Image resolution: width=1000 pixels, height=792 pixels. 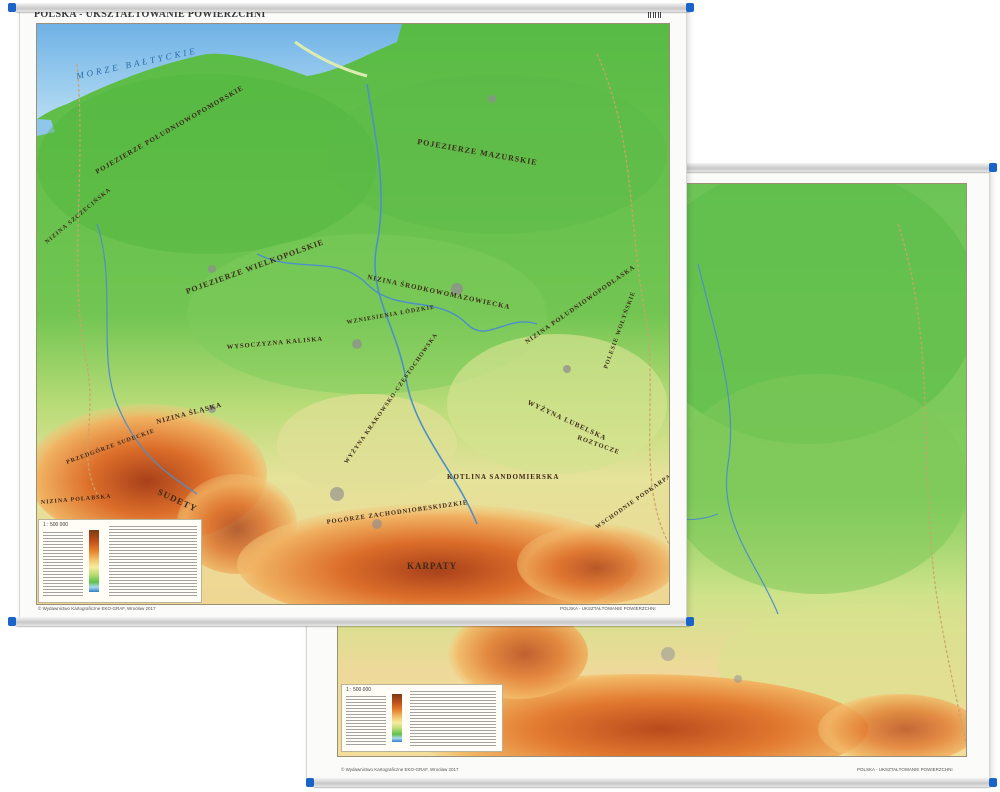 I want to click on map-front-scale: 1 : 500 000, so click(x=56, y=525).